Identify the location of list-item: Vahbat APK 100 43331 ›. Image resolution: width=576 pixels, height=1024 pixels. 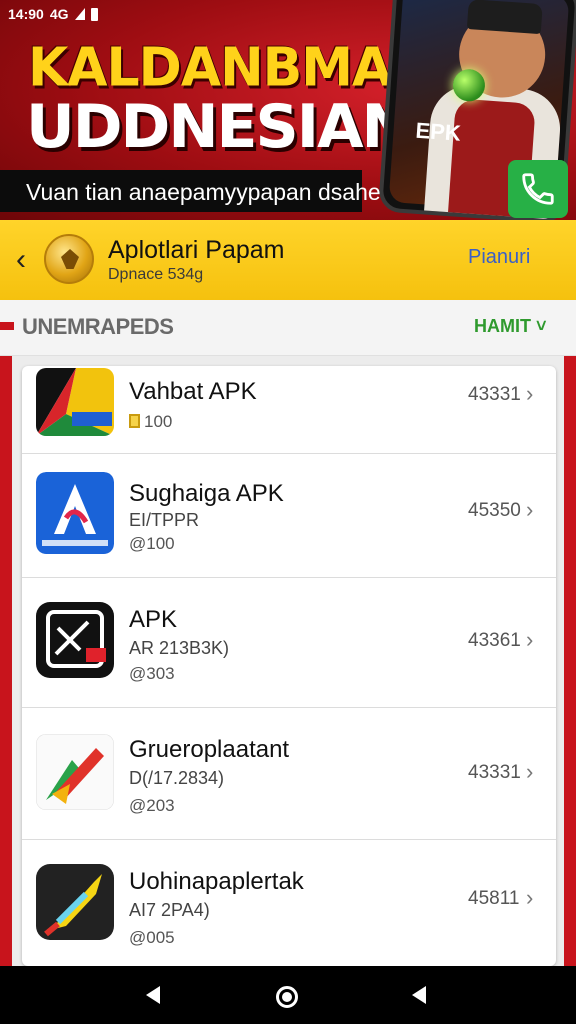
(289, 410).